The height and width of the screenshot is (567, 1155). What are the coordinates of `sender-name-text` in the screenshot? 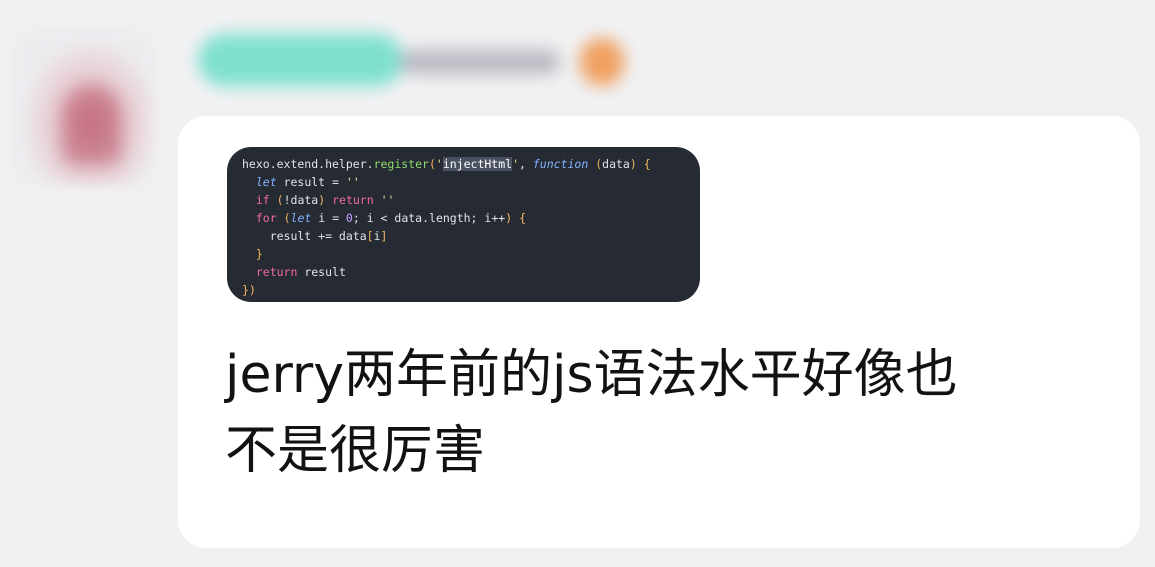 It's located at (480, 62).